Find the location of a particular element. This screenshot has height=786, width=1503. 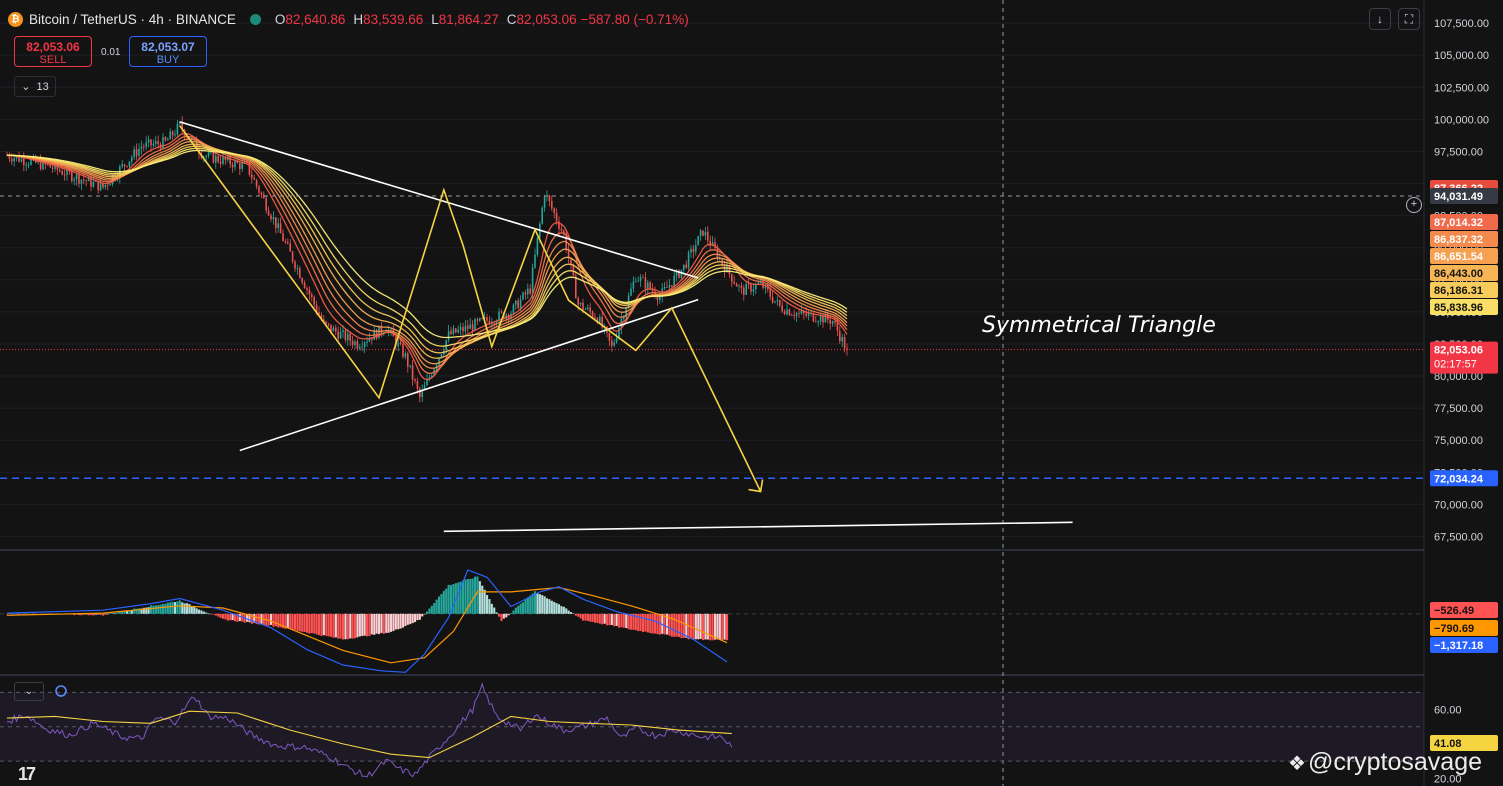

fullscreen-icon: ⛶ is located at coordinates (1409, 18).